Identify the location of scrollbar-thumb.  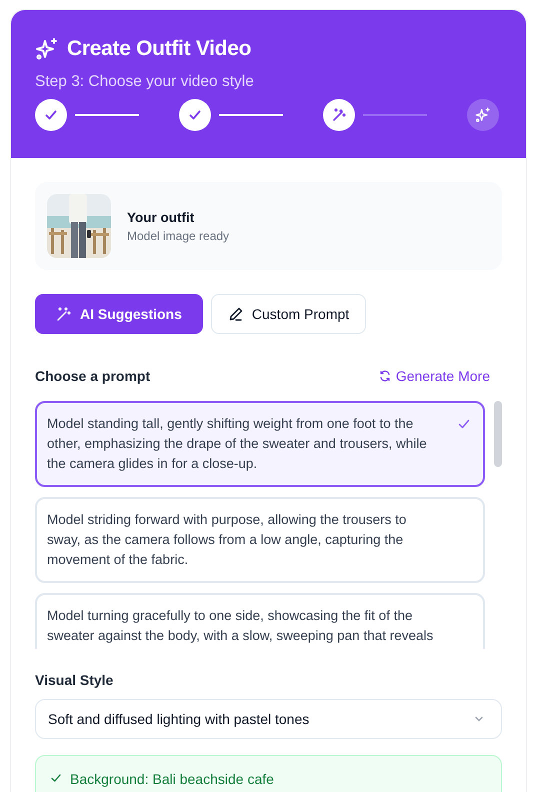
(498, 434).